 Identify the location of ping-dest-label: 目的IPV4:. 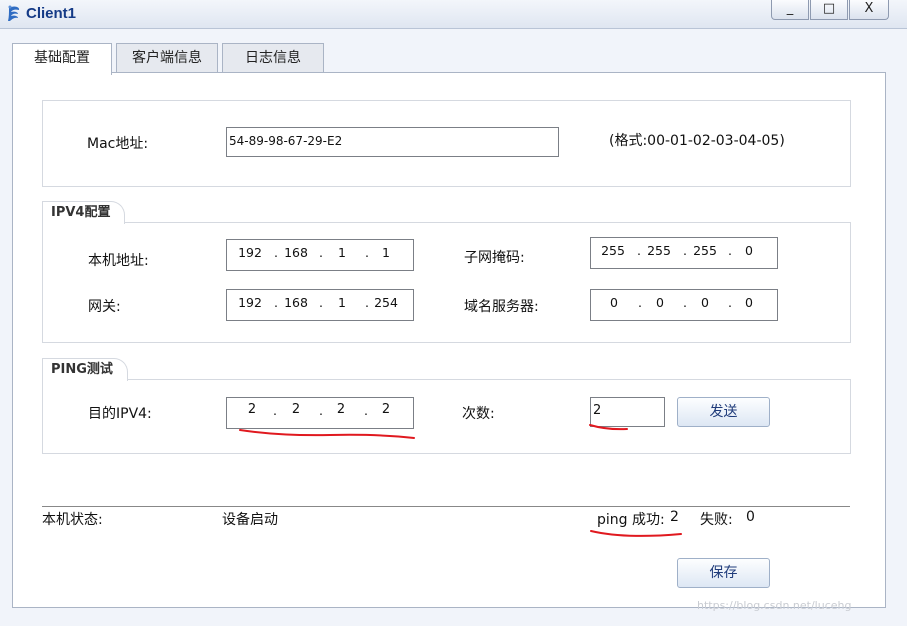
(120, 414).